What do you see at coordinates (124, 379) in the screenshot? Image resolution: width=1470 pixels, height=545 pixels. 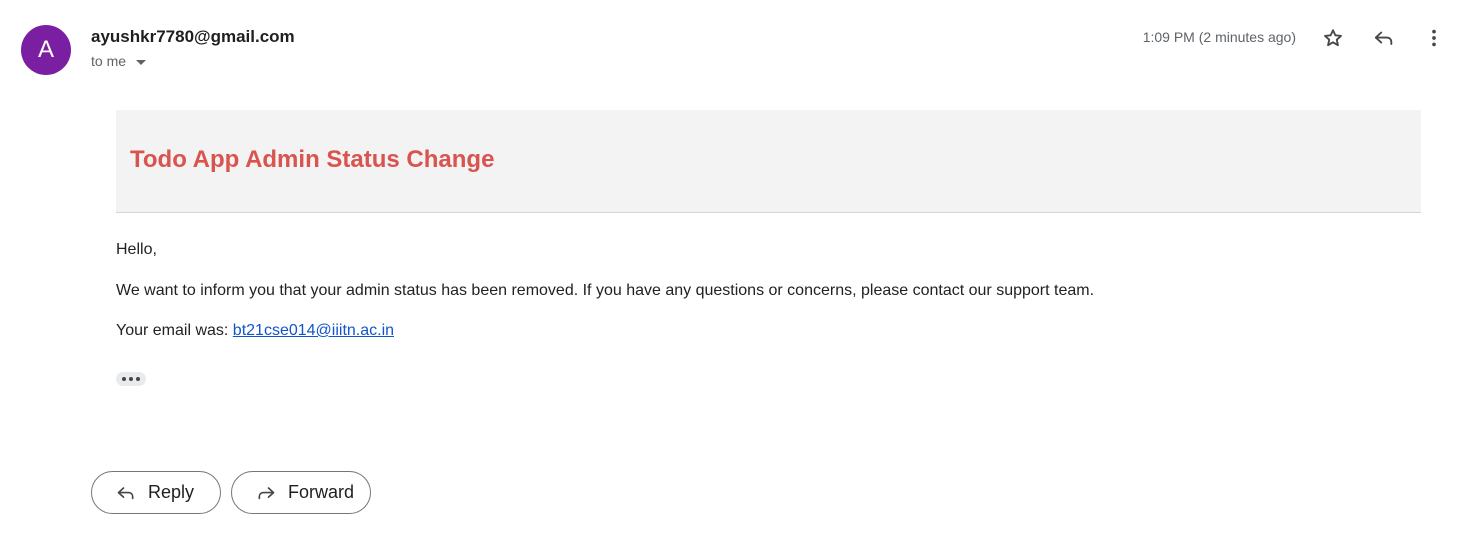 I see `ellipsis-icon` at bounding box center [124, 379].